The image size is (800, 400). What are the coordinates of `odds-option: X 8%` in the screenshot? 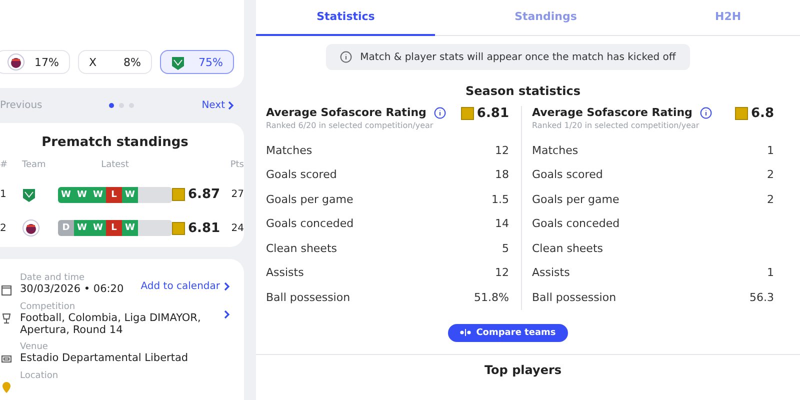 It's located at (115, 62).